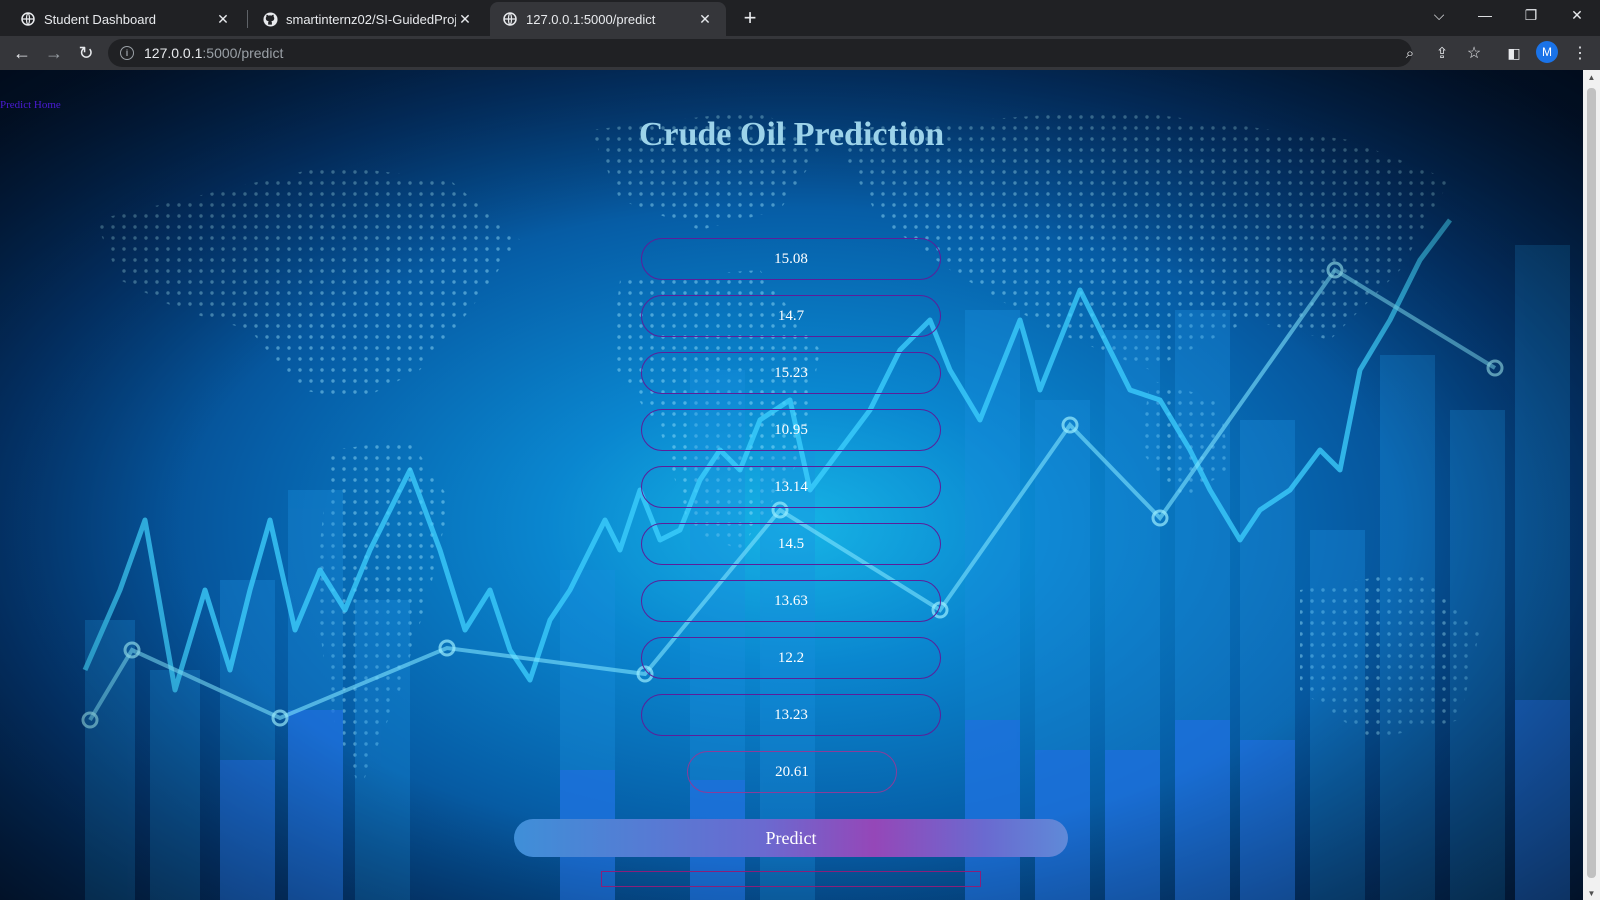  Describe the element at coordinates (750, 18) in the screenshot. I see `new-tab-button: +` at that location.